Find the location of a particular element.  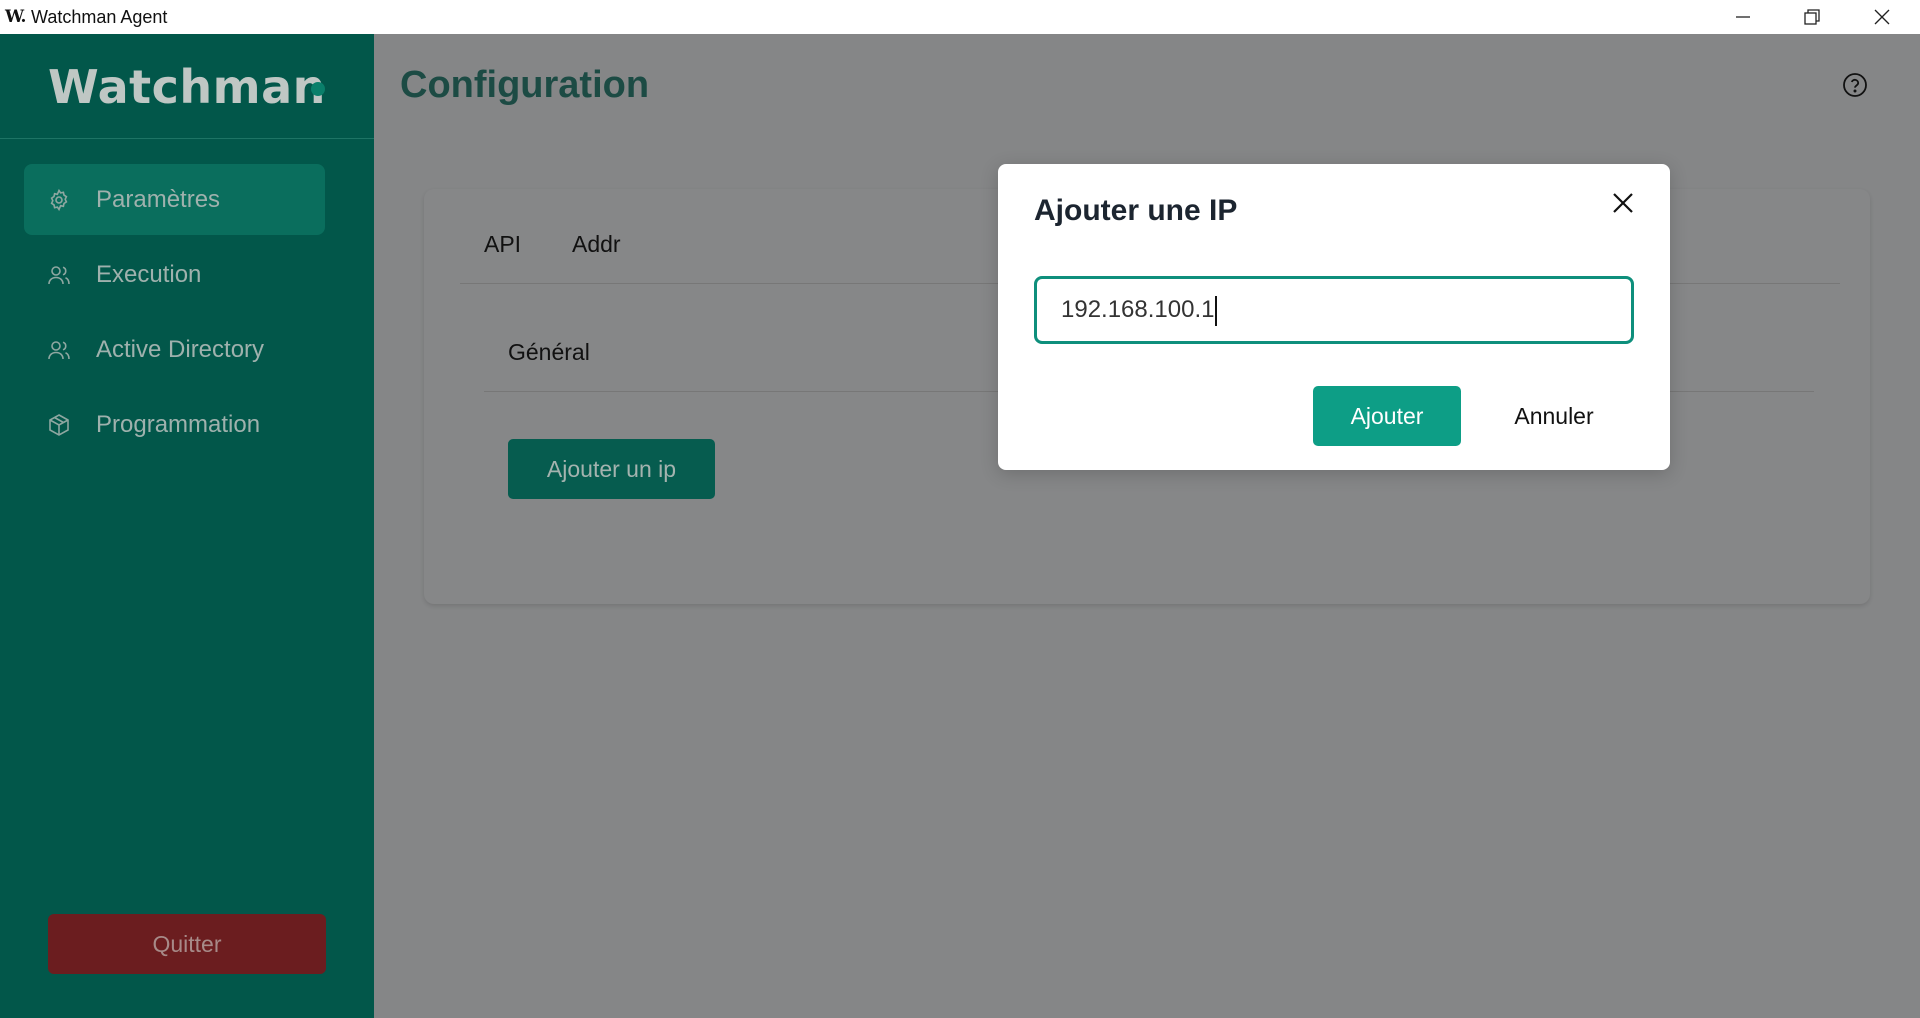

close-window-button is located at coordinates (1882, 17).